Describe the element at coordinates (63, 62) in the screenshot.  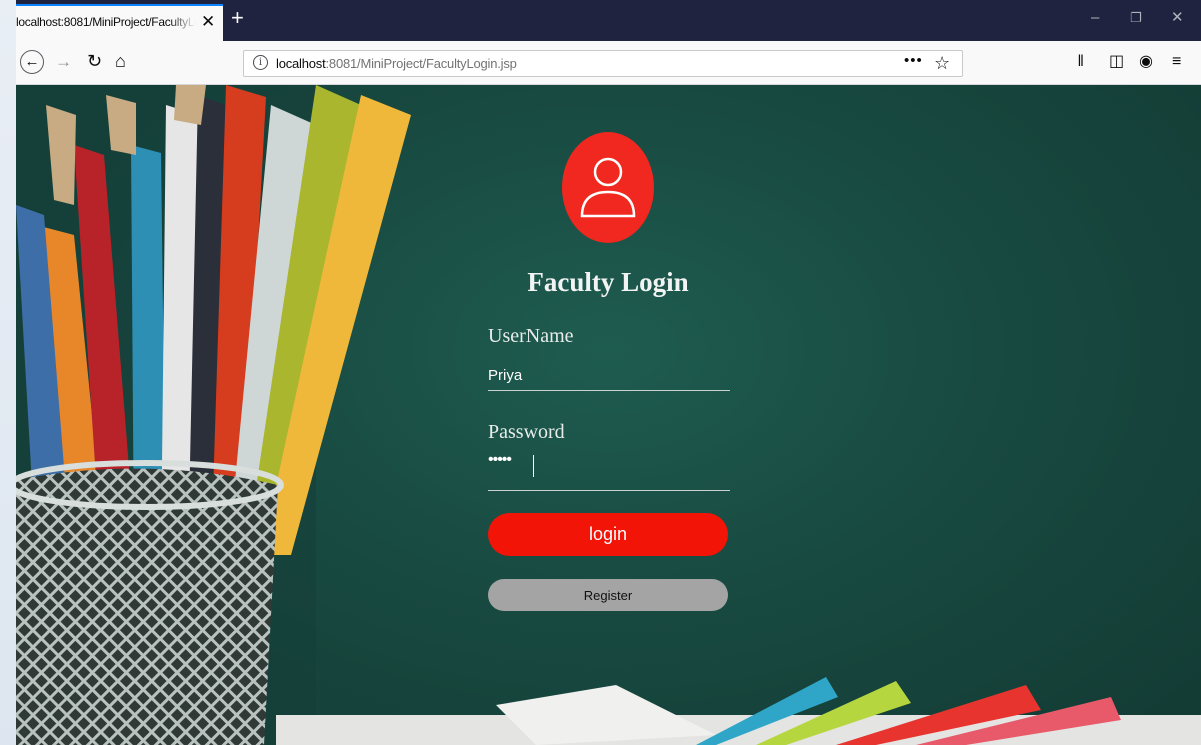
I see `forward-arrow-icon: →` at that location.